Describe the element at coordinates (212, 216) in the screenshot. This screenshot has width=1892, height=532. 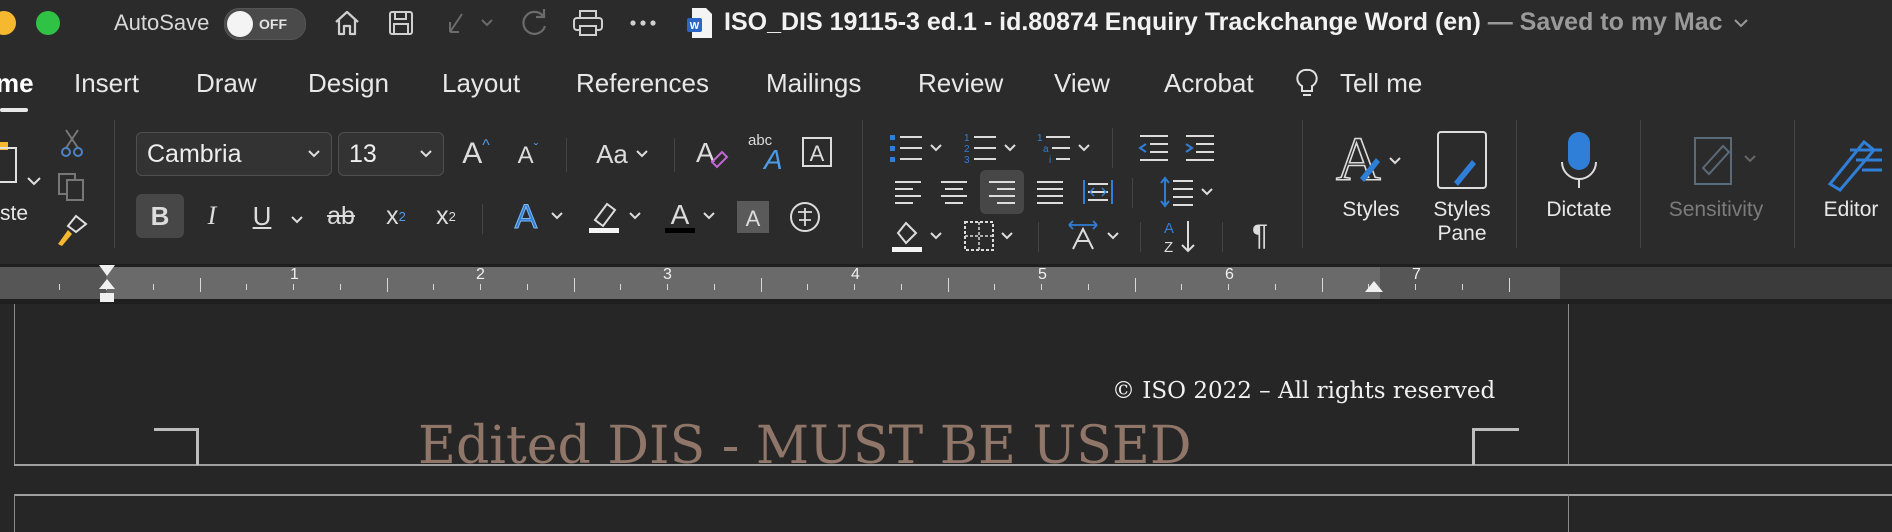
I see `italic-button: I` at that location.